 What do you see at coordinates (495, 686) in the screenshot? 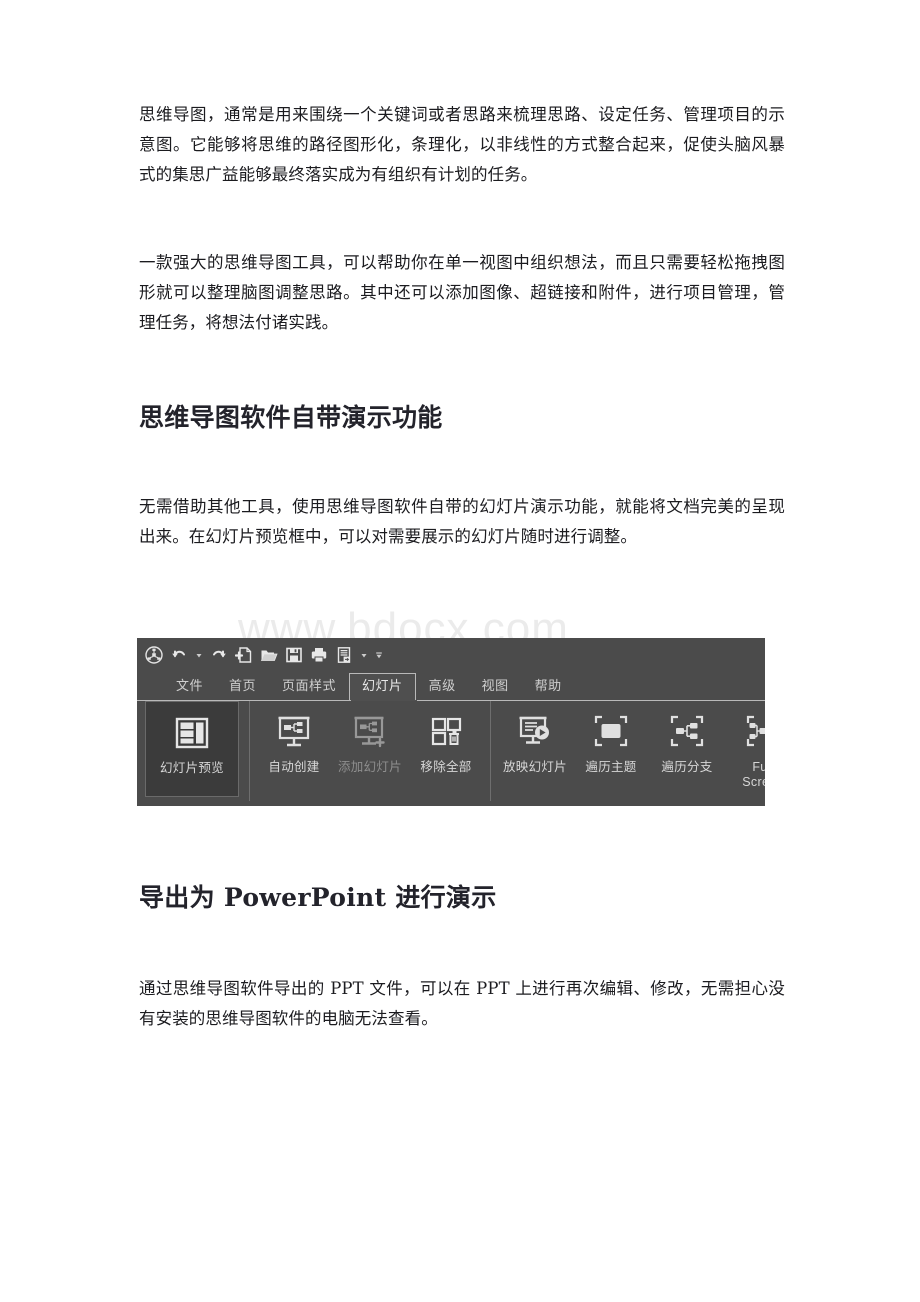
I see `tab-view: 视图` at bounding box center [495, 686].